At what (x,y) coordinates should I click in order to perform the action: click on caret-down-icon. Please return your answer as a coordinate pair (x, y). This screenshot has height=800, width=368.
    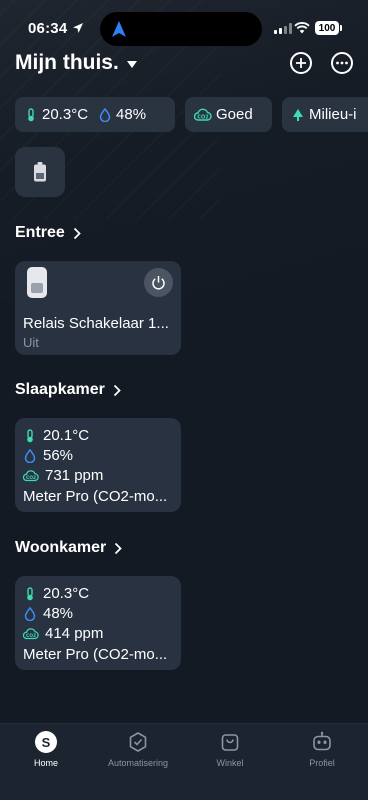
    Looking at the image, I should click on (132, 64).